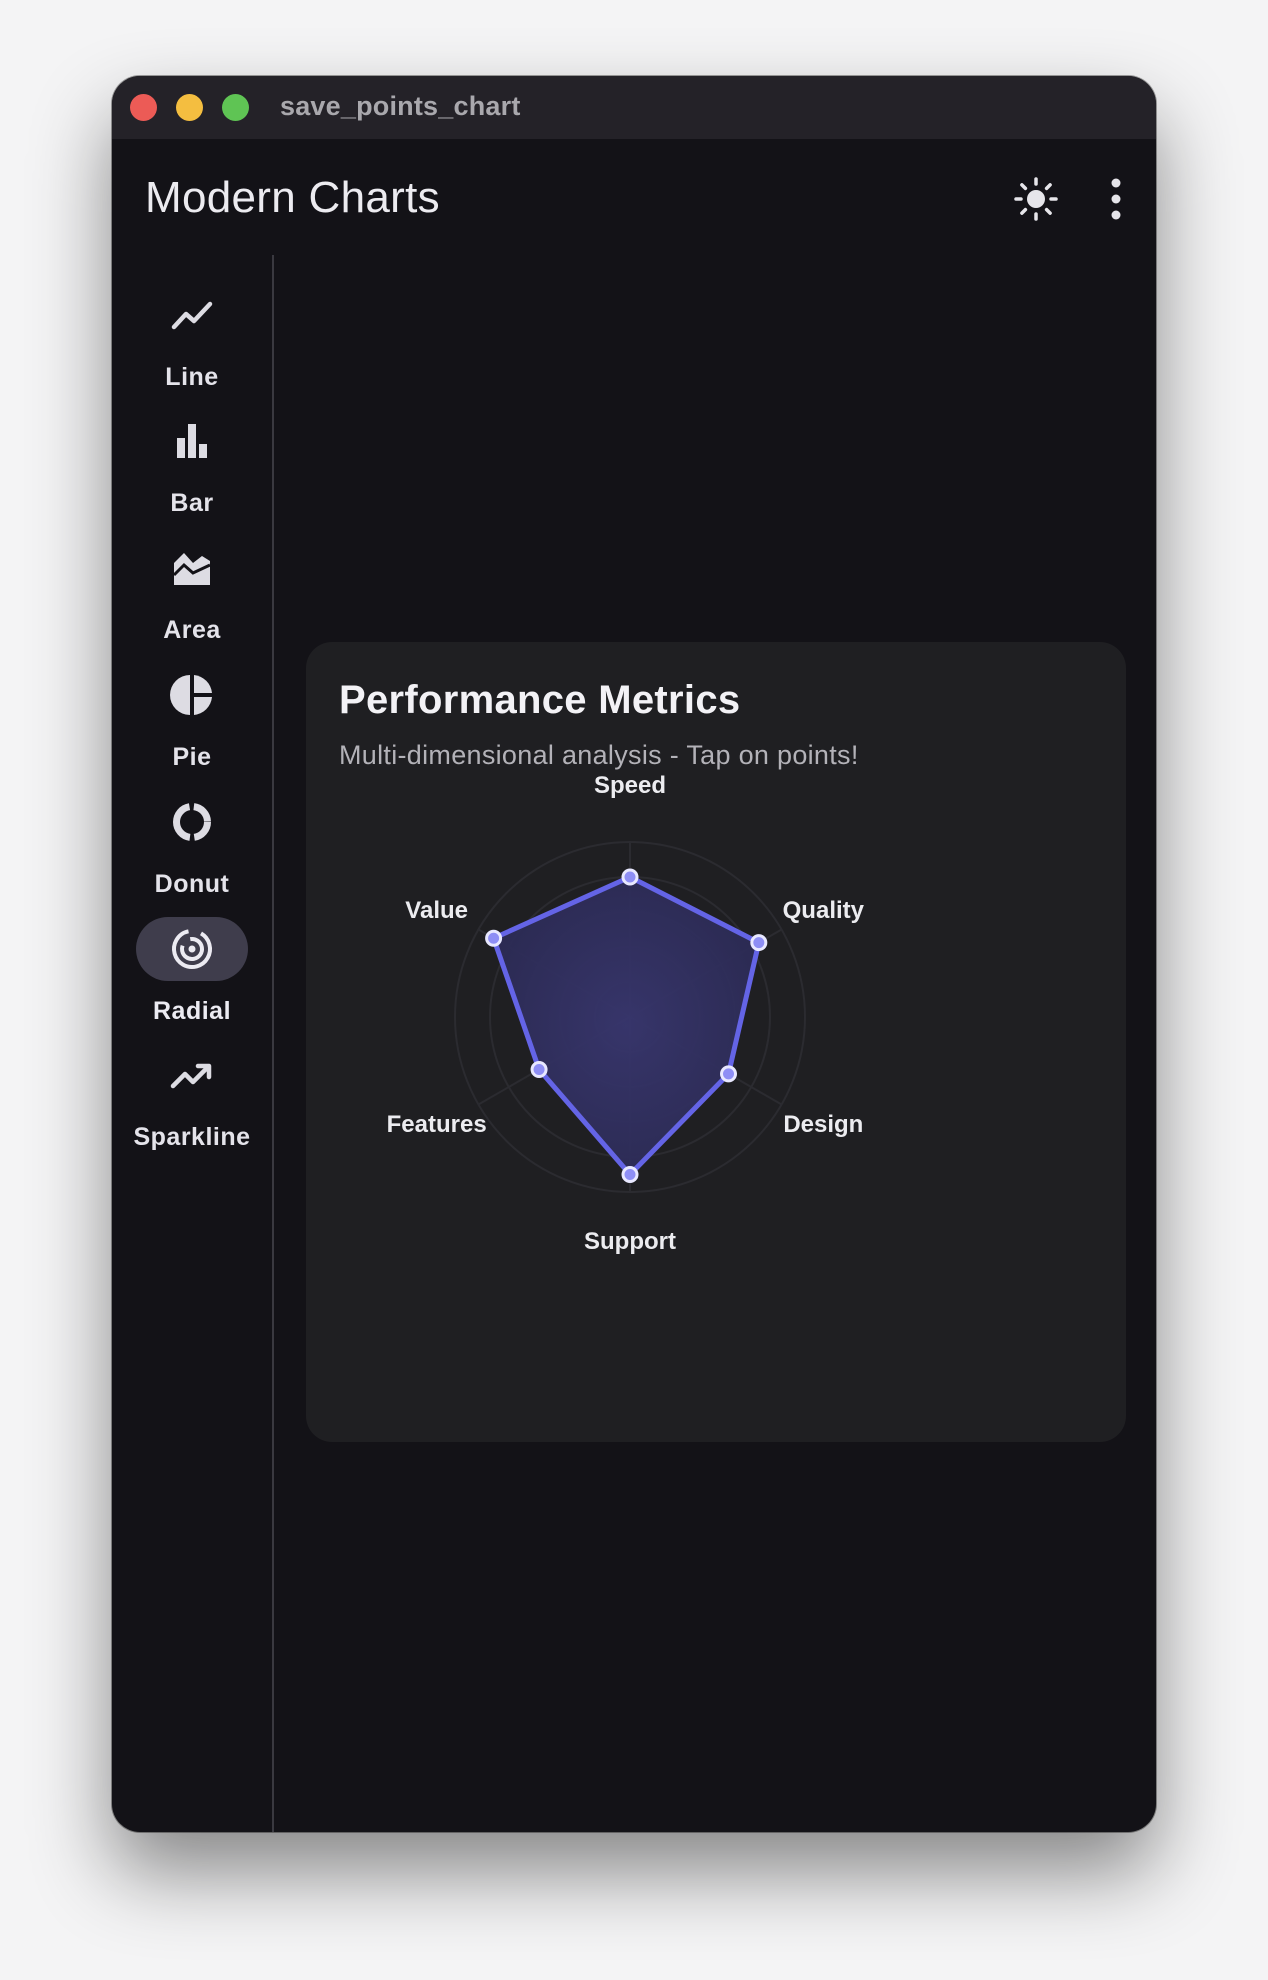 Image resolution: width=1268 pixels, height=1980 pixels. Describe the element at coordinates (539, 1069) in the screenshot. I see `radar-point-features` at that location.